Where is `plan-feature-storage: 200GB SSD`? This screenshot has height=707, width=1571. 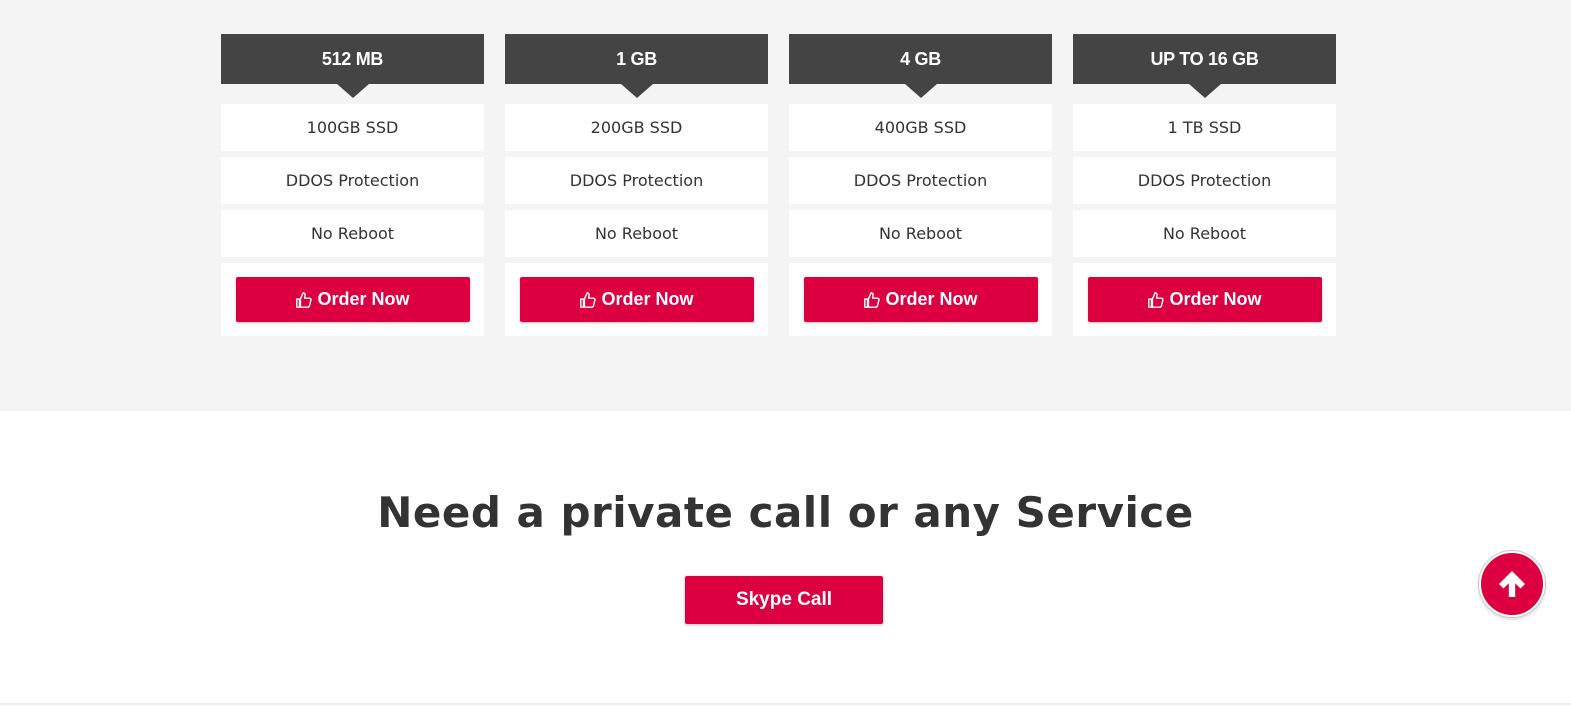
plan-feature-storage: 200GB SSD is located at coordinates (636, 127).